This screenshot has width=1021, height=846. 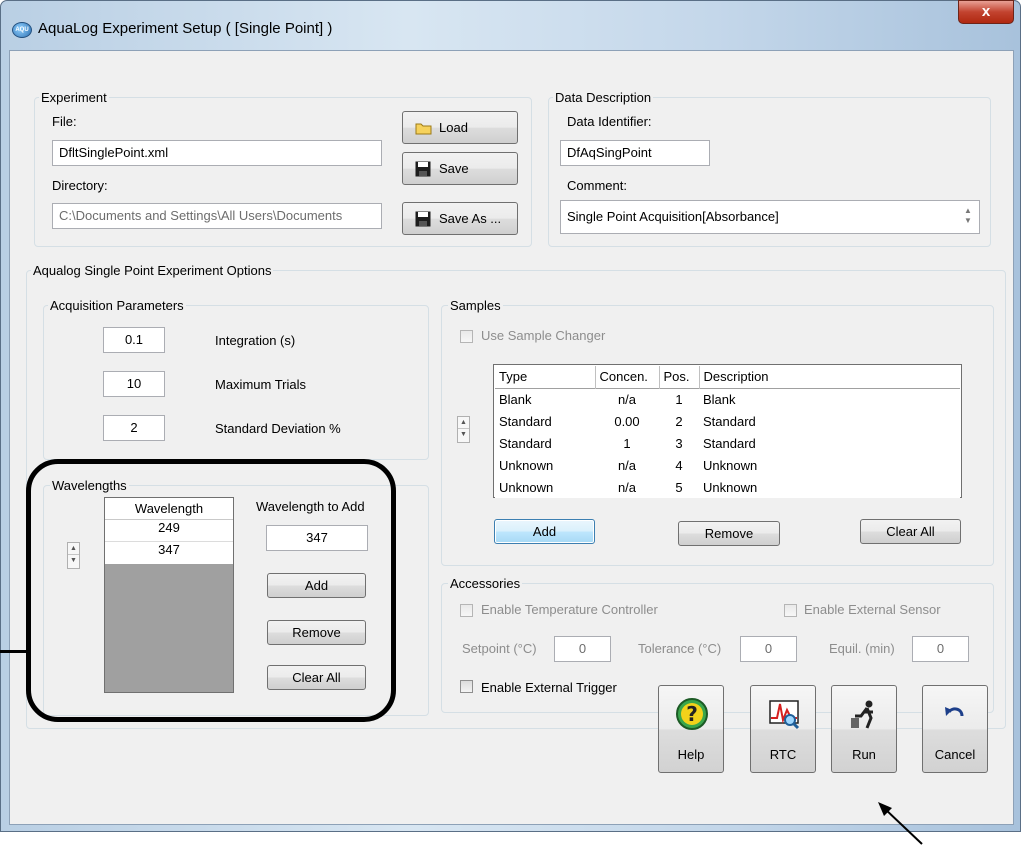 What do you see at coordinates (679, 377) in the screenshot?
I see `column-header-position: Pos.` at bounding box center [679, 377].